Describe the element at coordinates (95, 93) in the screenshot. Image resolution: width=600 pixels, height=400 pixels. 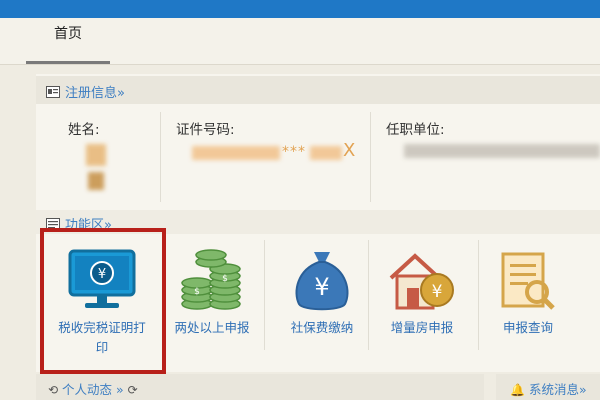
I see `registration-title: 注册信息»` at that location.